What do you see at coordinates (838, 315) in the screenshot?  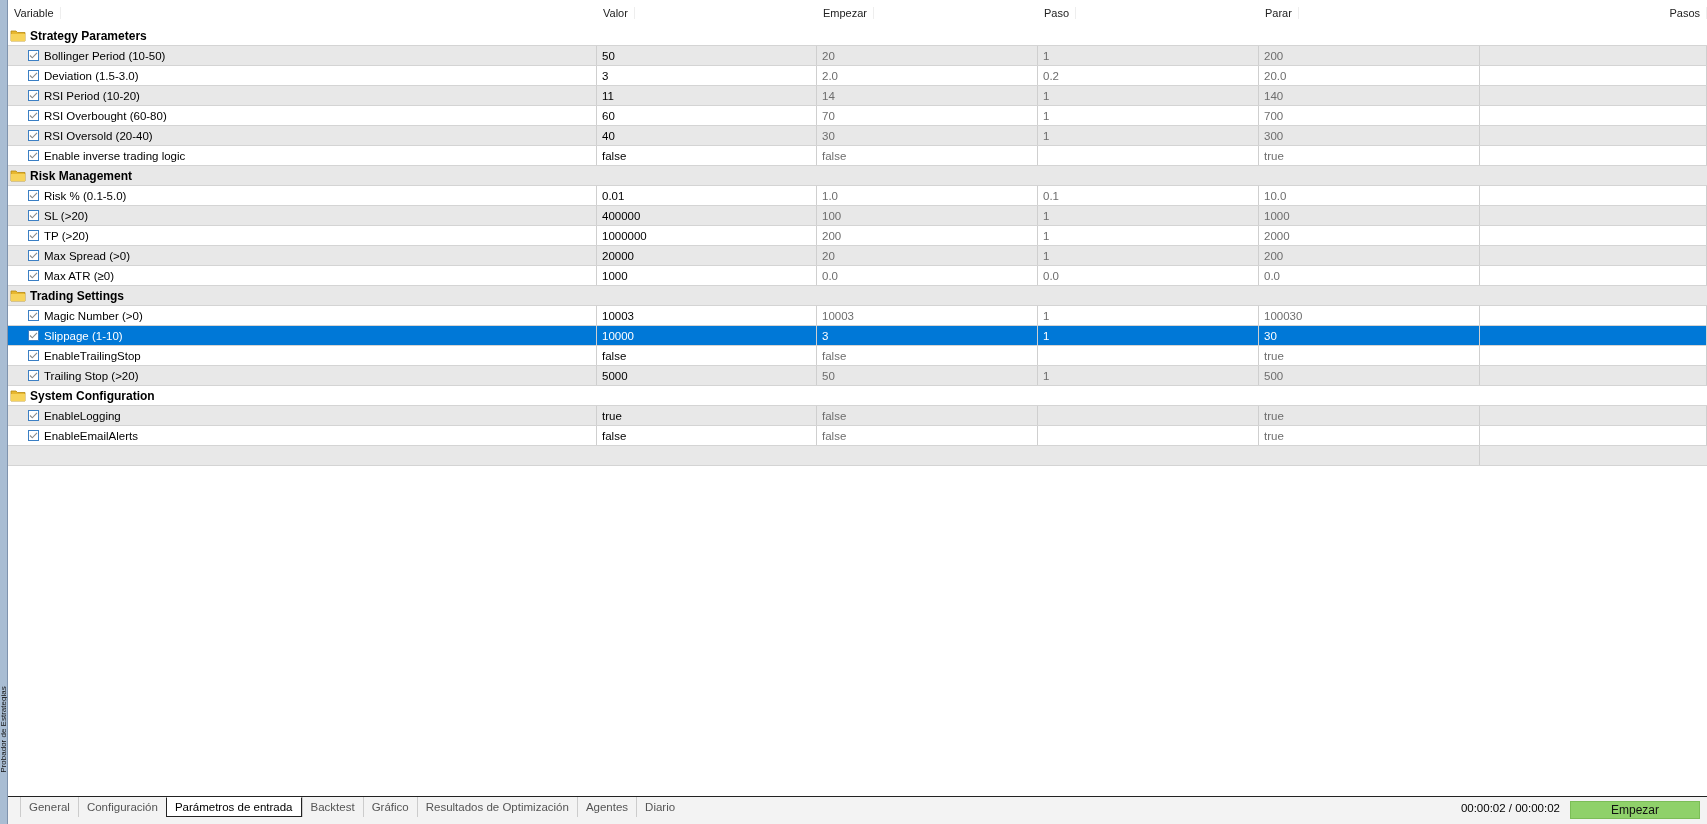 I see `start-text: 10003` at bounding box center [838, 315].